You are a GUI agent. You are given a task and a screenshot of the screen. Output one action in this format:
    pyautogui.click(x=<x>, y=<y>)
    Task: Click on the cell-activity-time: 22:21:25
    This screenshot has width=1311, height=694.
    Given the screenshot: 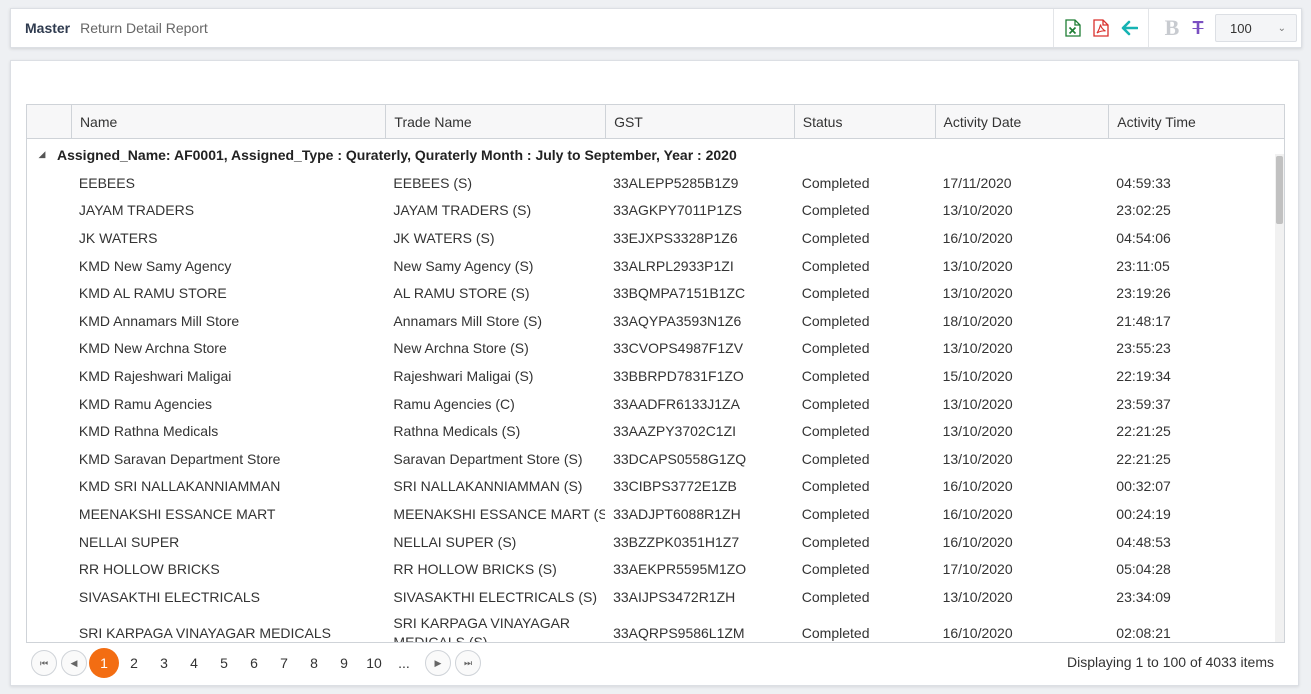 What is the action you would take?
    pyautogui.click(x=1143, y=458)
    